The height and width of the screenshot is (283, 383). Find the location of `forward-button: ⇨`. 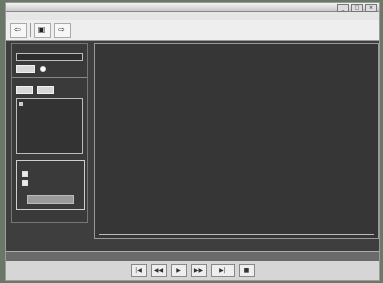

forward-button: ⇨ is located at coordinates (62, 30).